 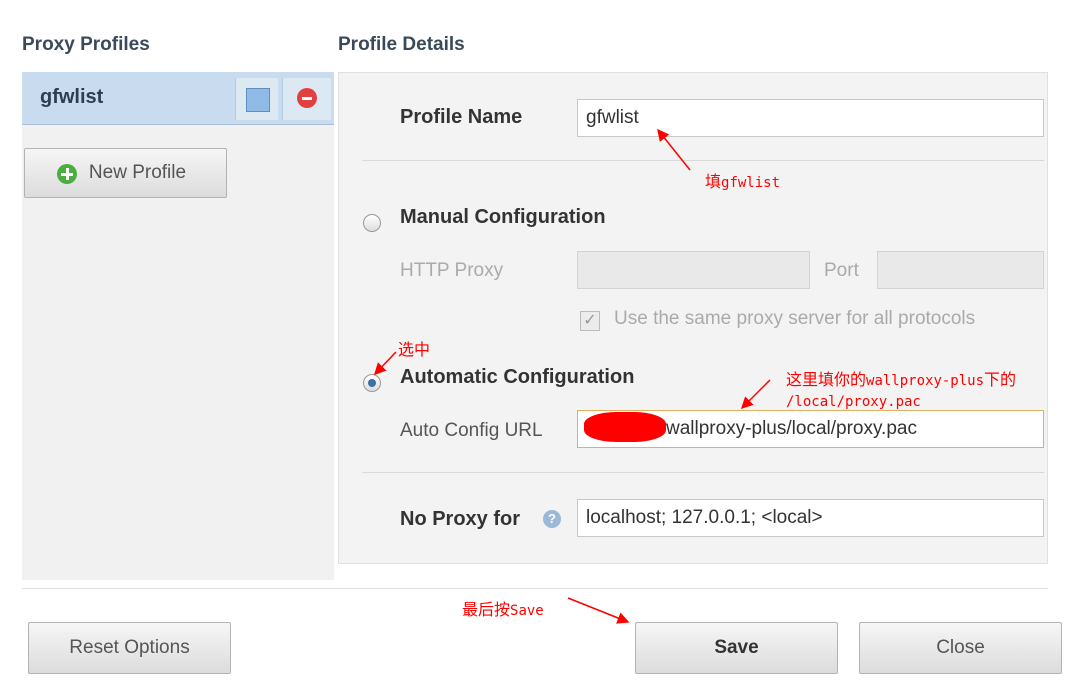 What do you see at coordinates (960, 270) in the screenshot?
I see `port-input` at bounding box center [960, 270].